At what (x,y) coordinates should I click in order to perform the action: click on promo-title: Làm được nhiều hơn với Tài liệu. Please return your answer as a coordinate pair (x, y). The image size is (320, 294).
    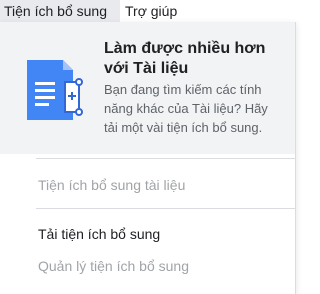
    Looking at the image, I should click on (185, 58).